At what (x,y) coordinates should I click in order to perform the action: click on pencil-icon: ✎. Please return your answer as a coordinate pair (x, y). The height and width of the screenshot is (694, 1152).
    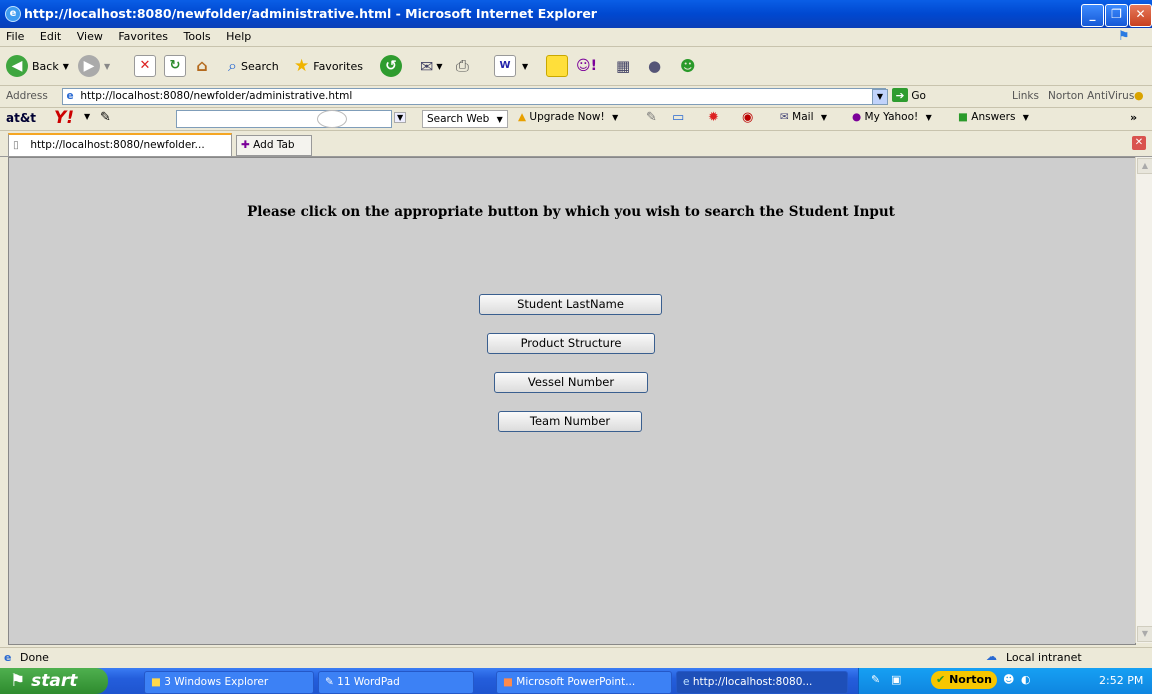
    Looking at the image, I should click on (105, 117).